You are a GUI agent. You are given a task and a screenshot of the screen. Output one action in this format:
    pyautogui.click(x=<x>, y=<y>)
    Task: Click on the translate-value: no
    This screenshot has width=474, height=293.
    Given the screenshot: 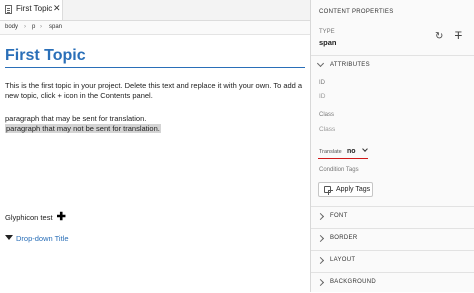 What is the action you would take?
    pyautogui.click(x=351, y=151)
    